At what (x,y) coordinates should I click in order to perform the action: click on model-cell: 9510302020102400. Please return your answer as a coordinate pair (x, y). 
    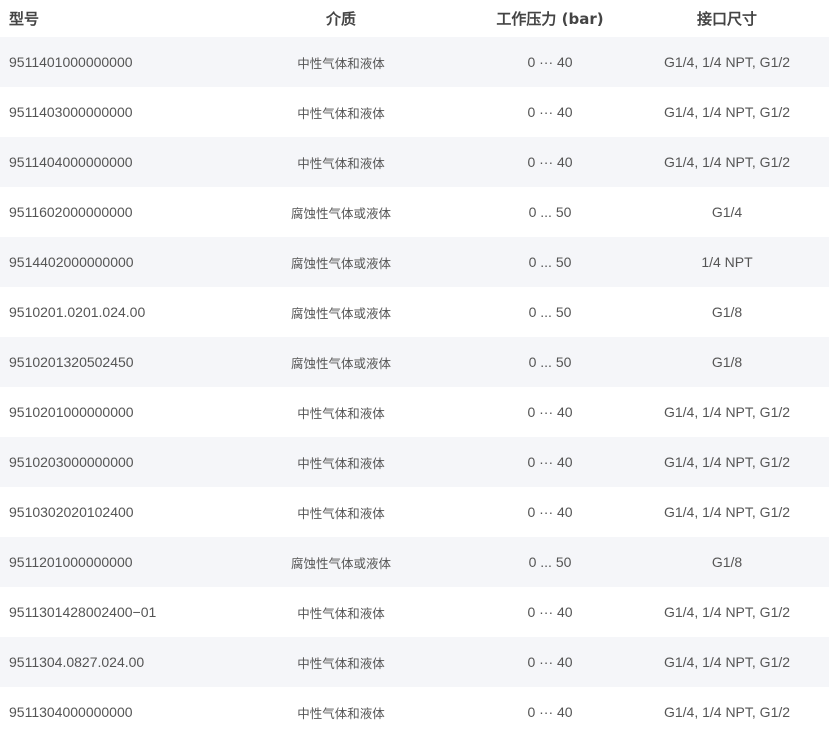
    Looking at the image, I should click on (71, 512).